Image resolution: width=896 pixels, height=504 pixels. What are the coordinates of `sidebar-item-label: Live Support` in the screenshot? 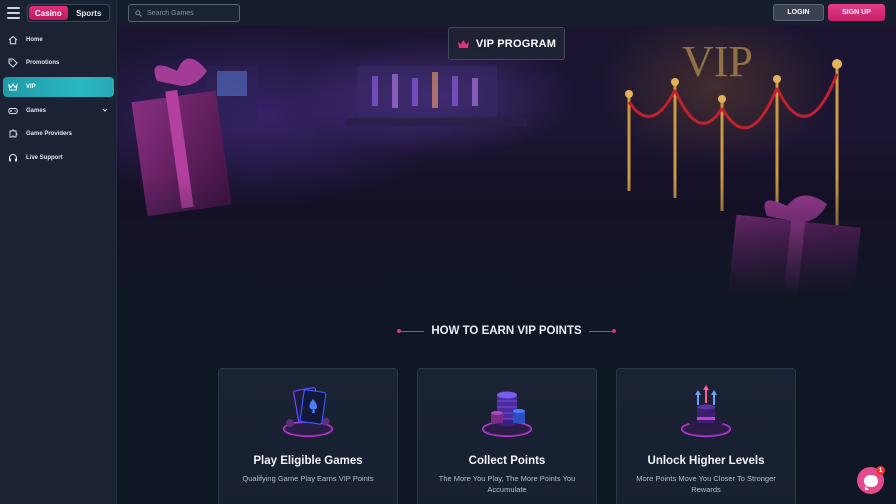 It's located at (44, 157).